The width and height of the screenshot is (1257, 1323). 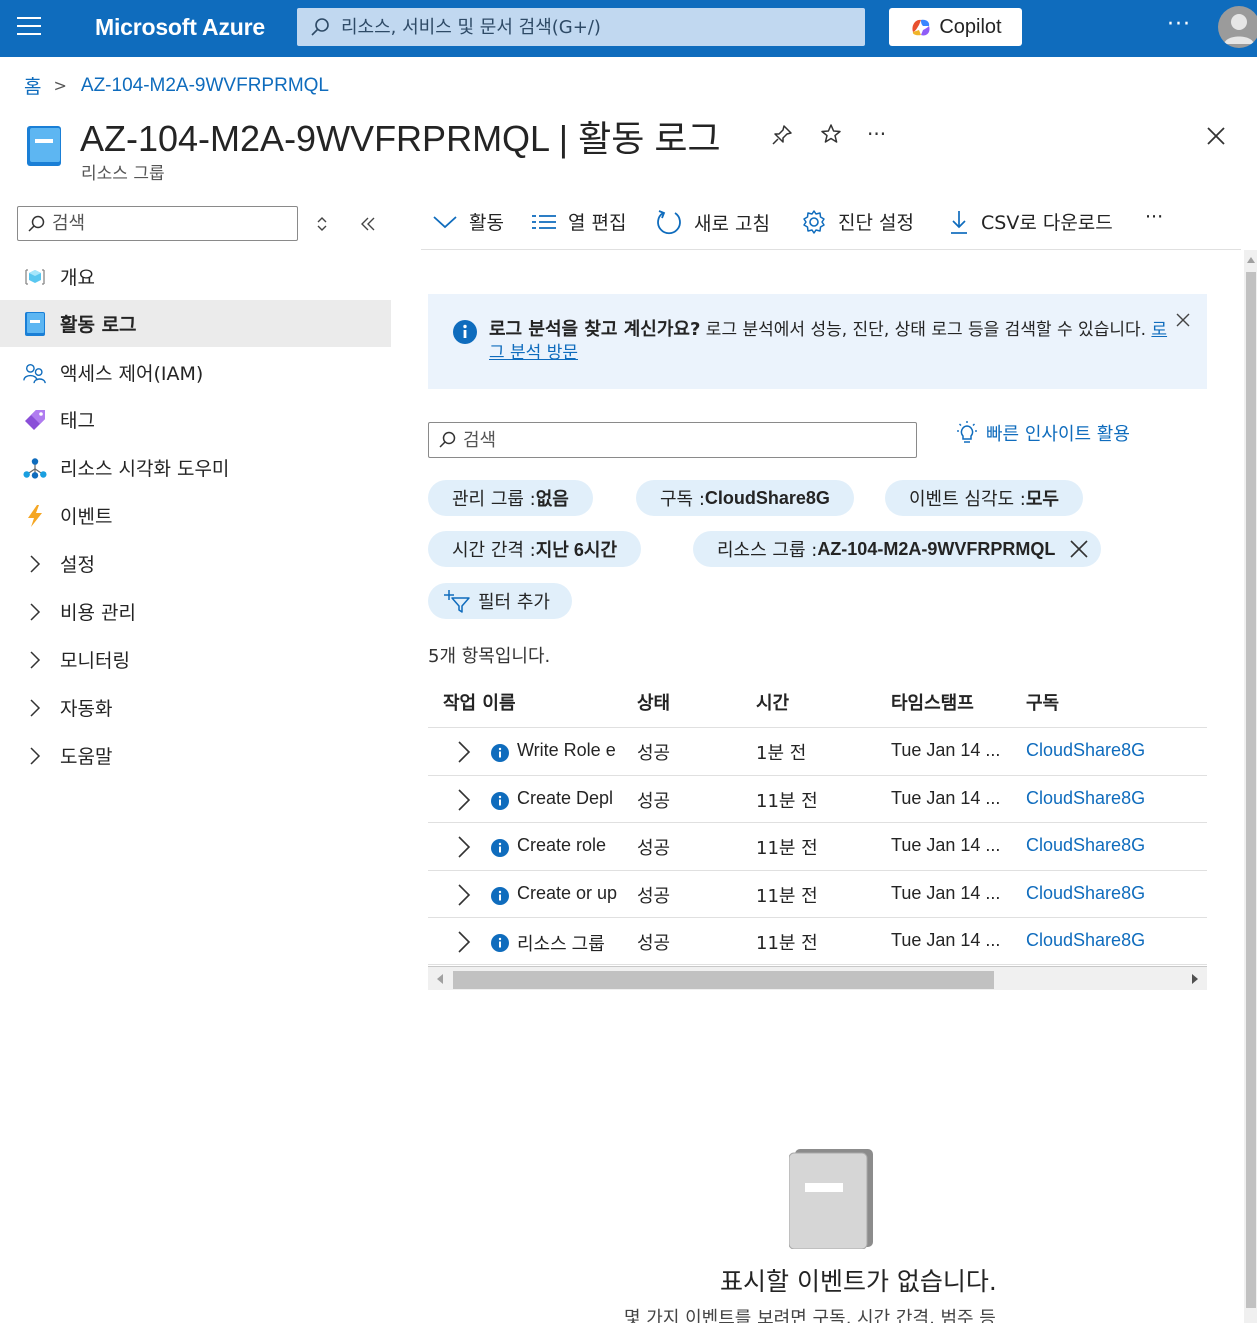 What do you see at coordinates (967, 432) in the screenshot?
I see `lightbulb-icon` at bounding box center [967, 432].